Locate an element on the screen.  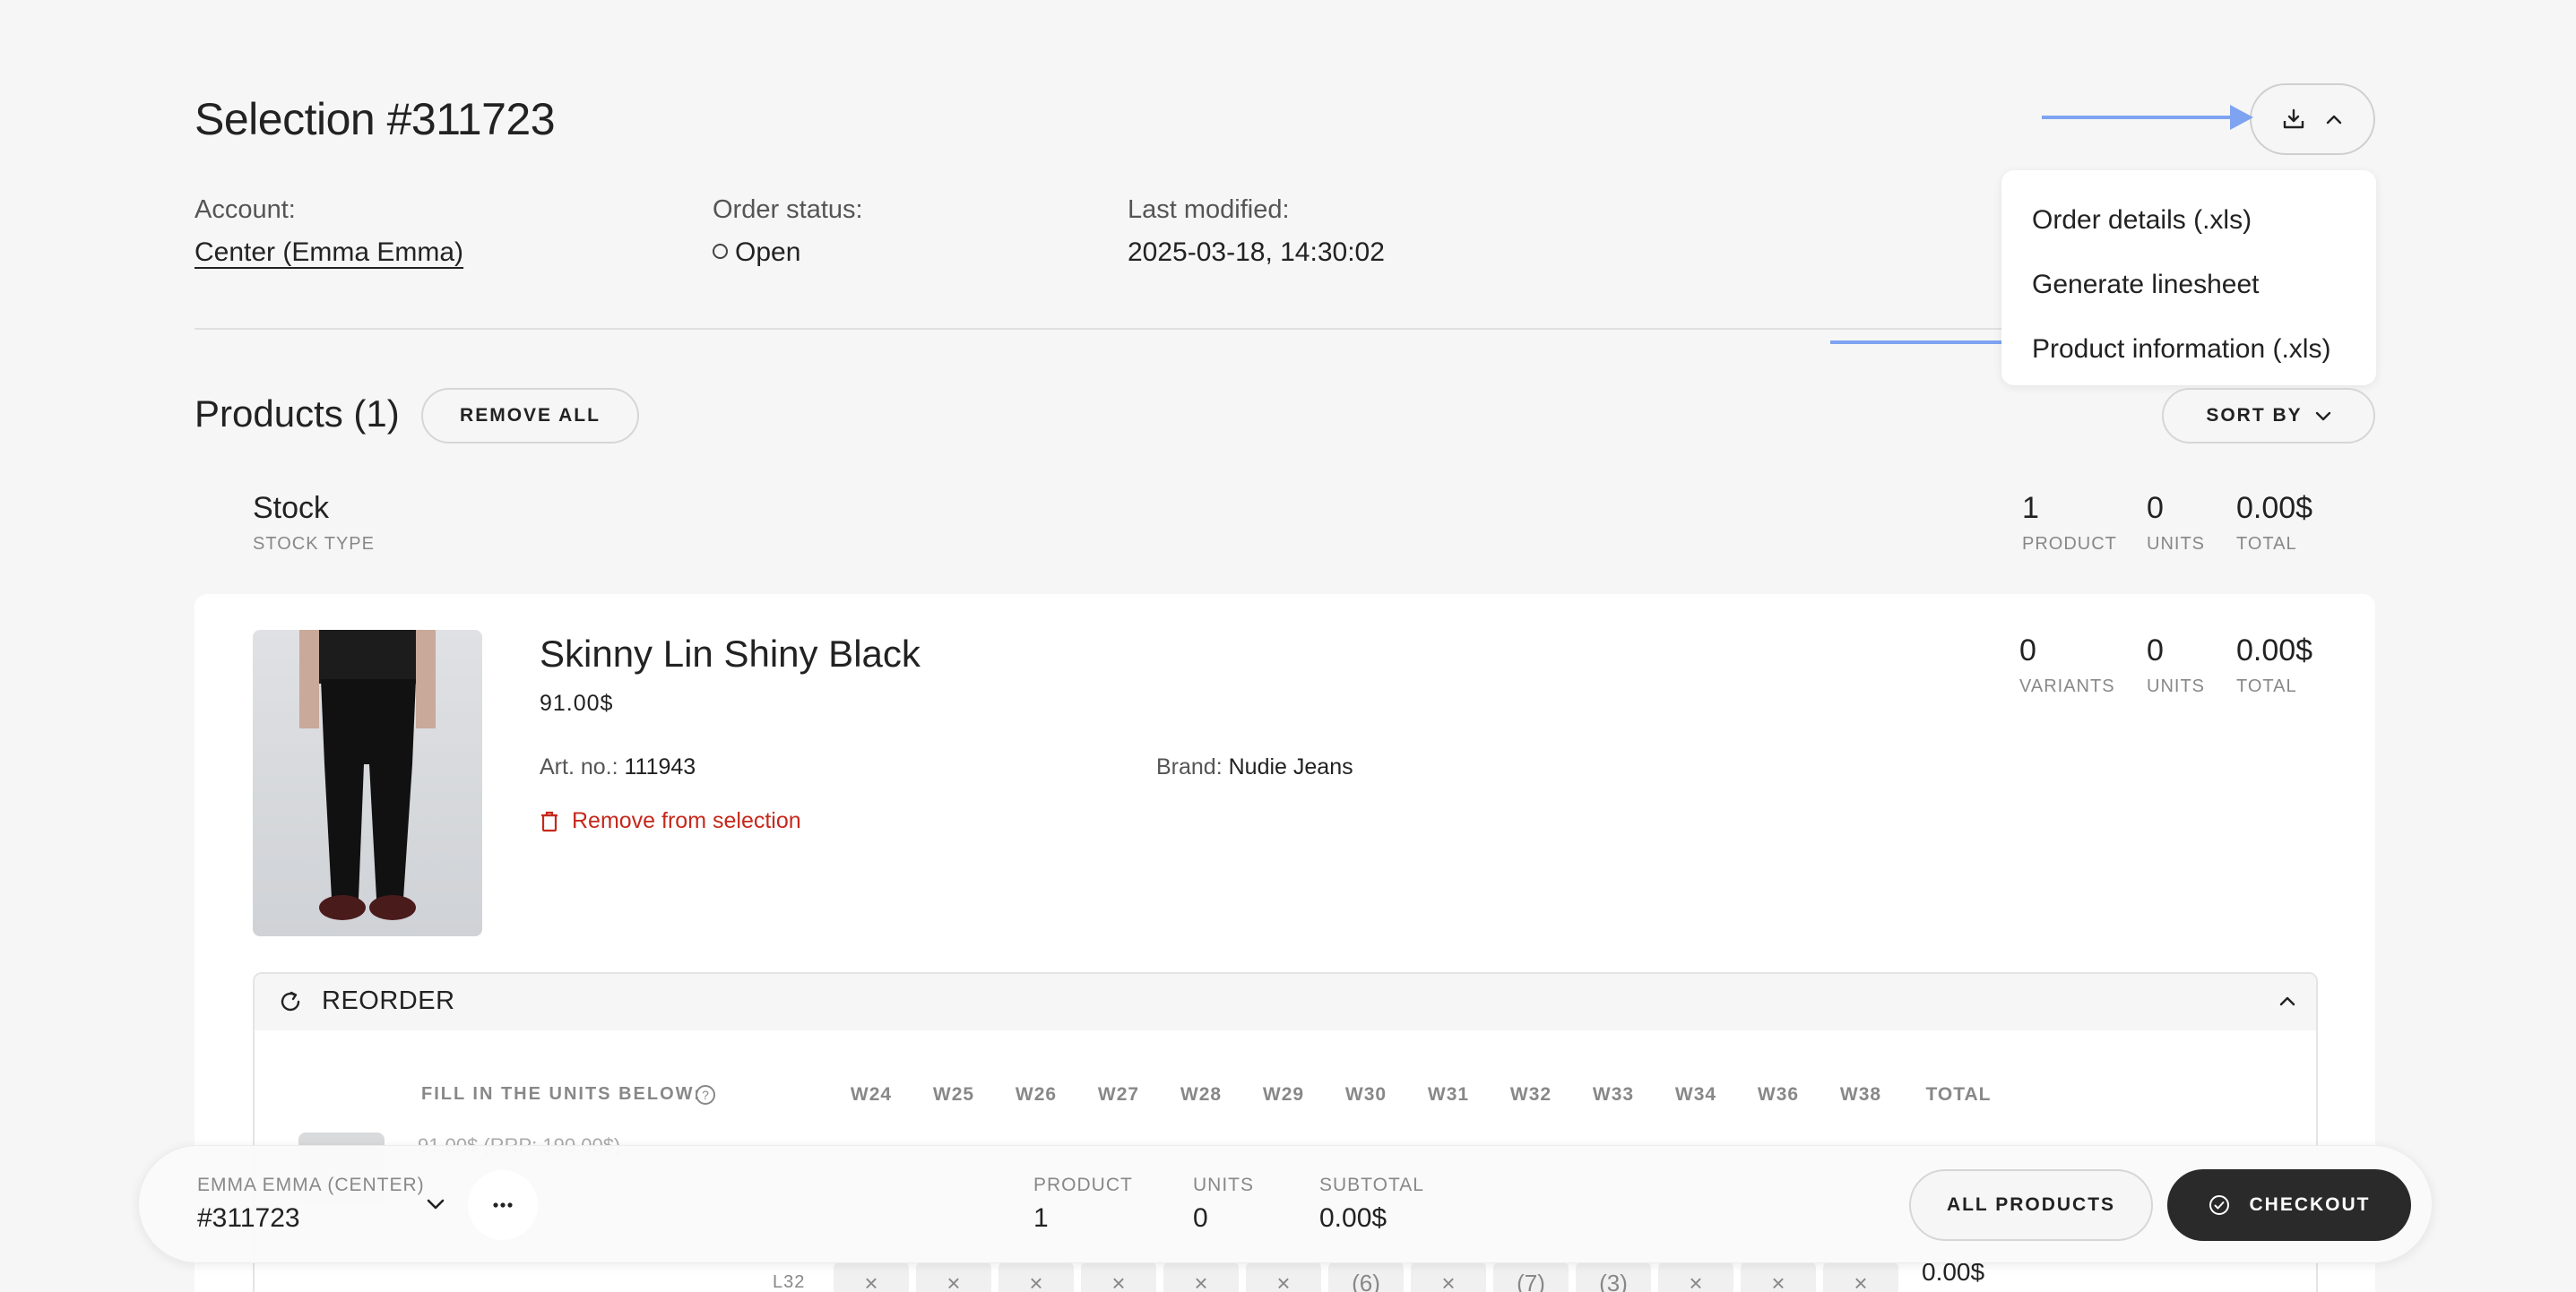
order-status-text: Open is located at coordinates (768, 252).